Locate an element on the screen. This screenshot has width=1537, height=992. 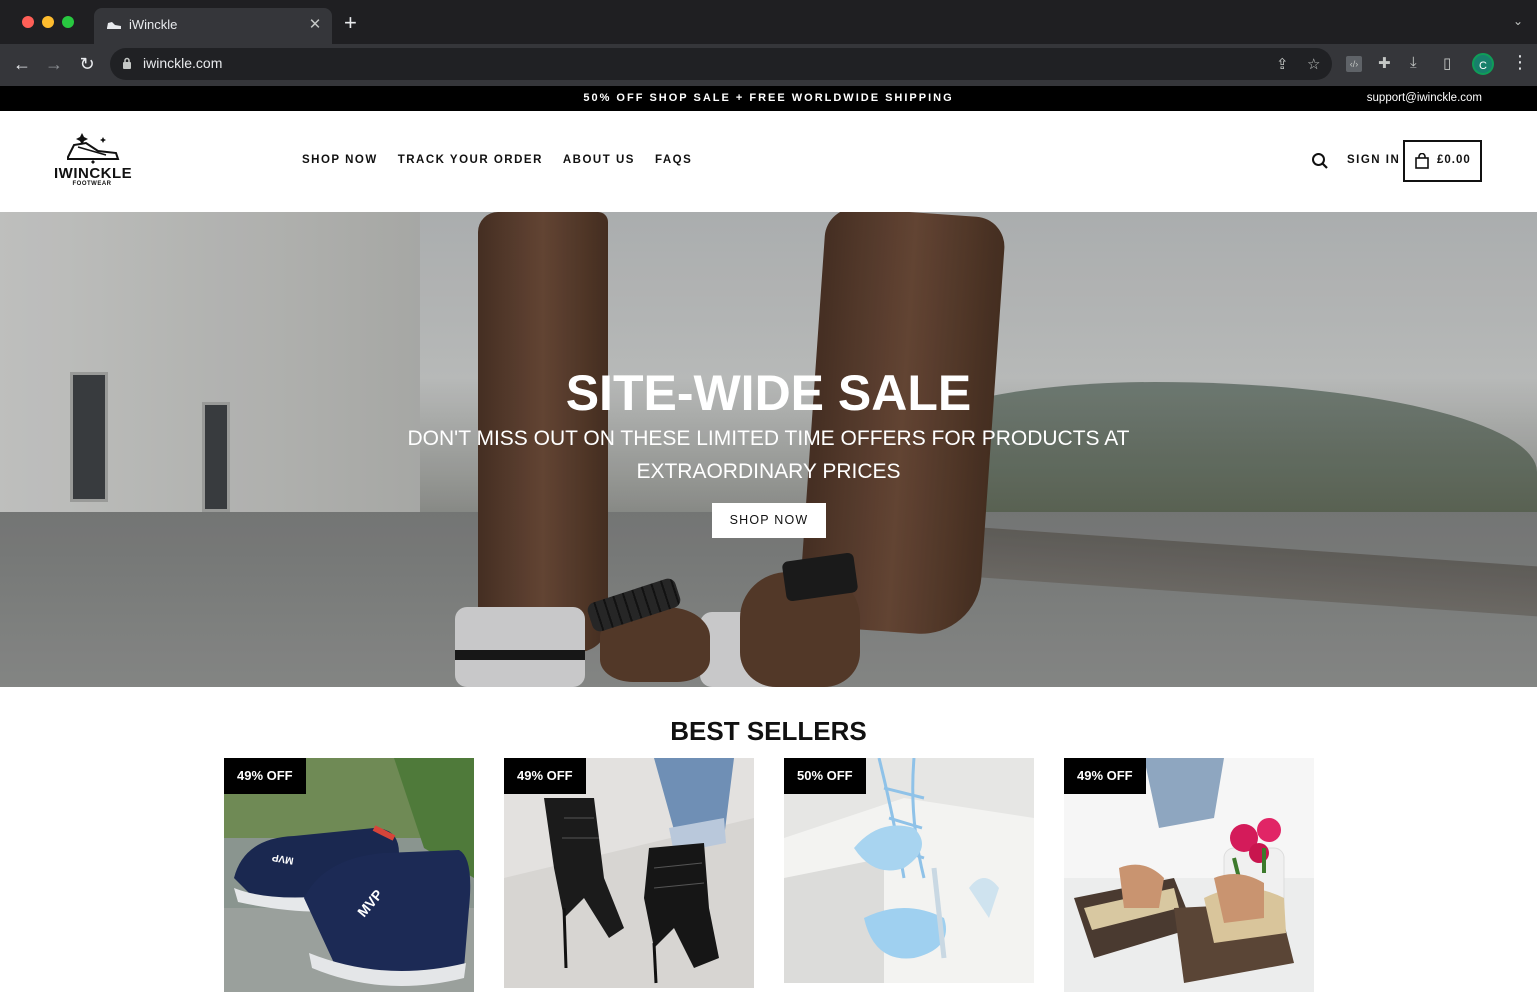
browser-tab: iWinckle ✕ is located at coordinates (213, 26).